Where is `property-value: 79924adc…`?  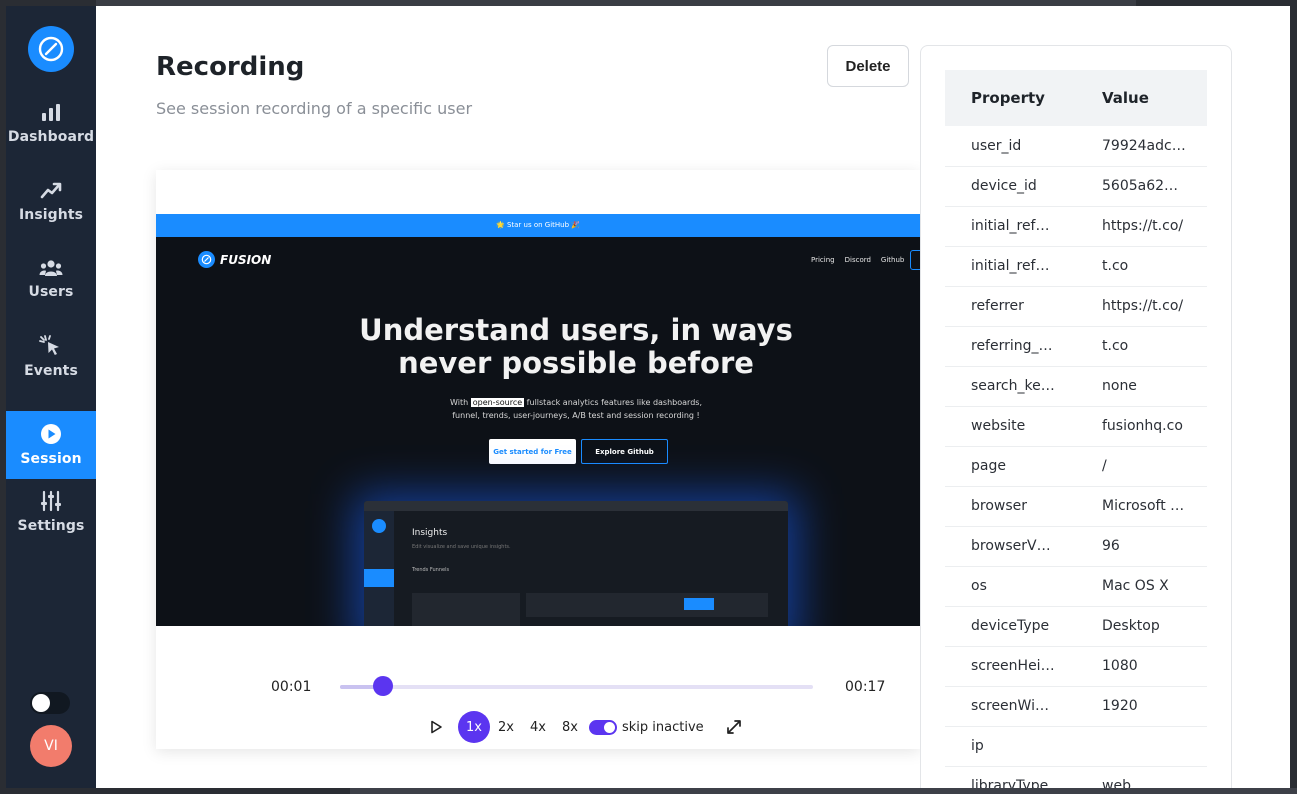 property-value: 79924adc… is located at coordinates (1141, 146).